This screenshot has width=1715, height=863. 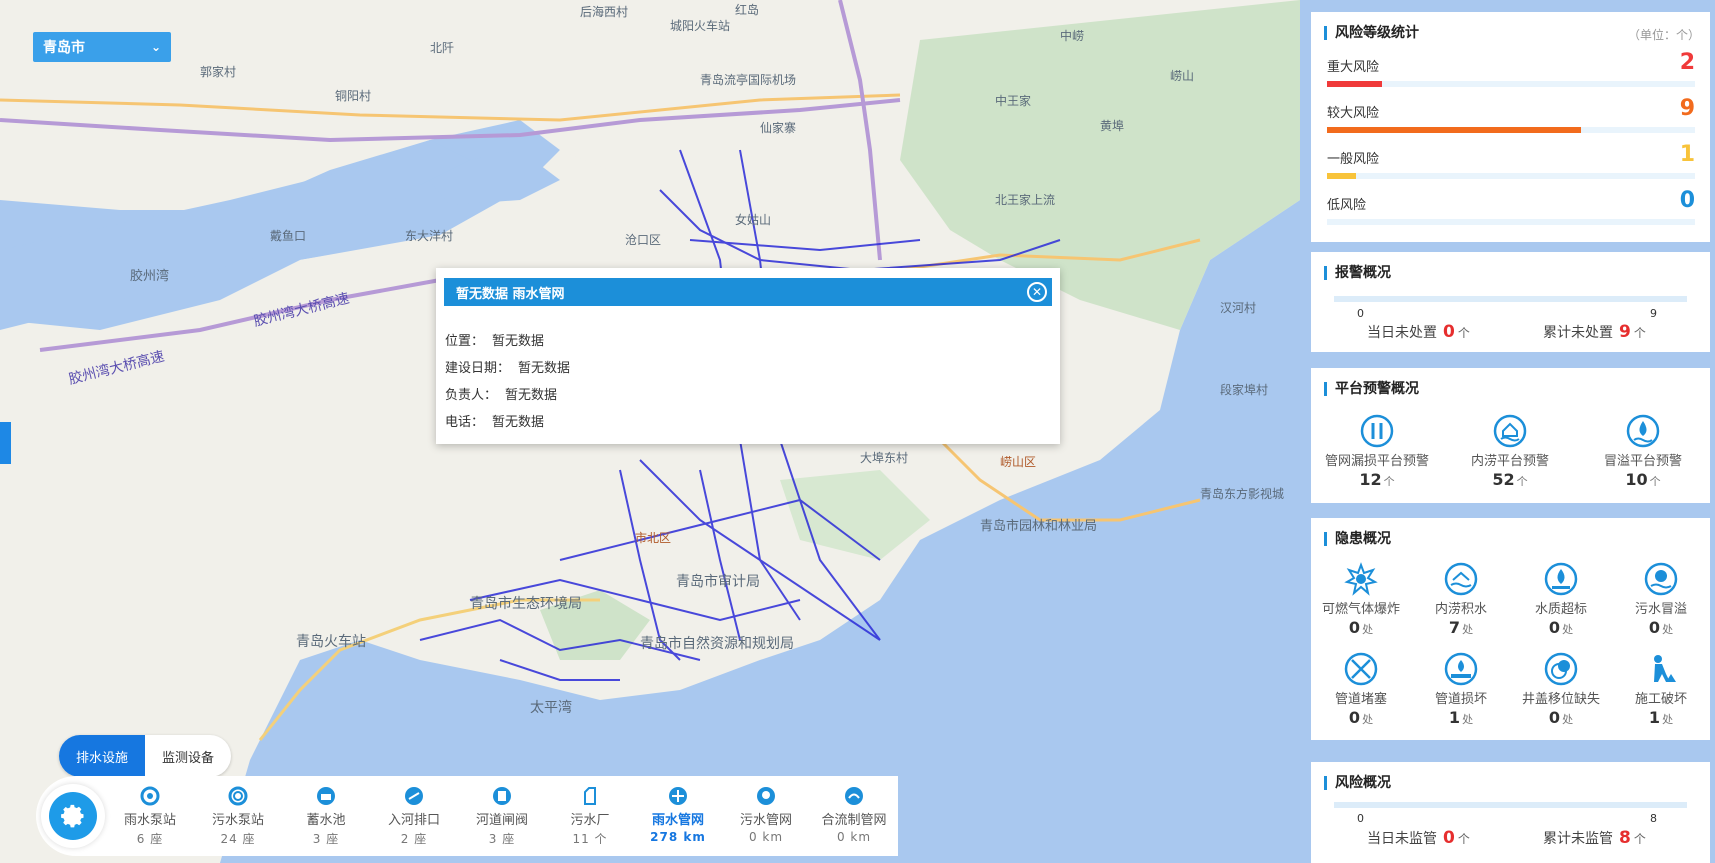 I want to click on alarm-panel: 报警概况 0 9 当日未处置 0 个 累计未处置 9 个, so click(x=1510, y=302).